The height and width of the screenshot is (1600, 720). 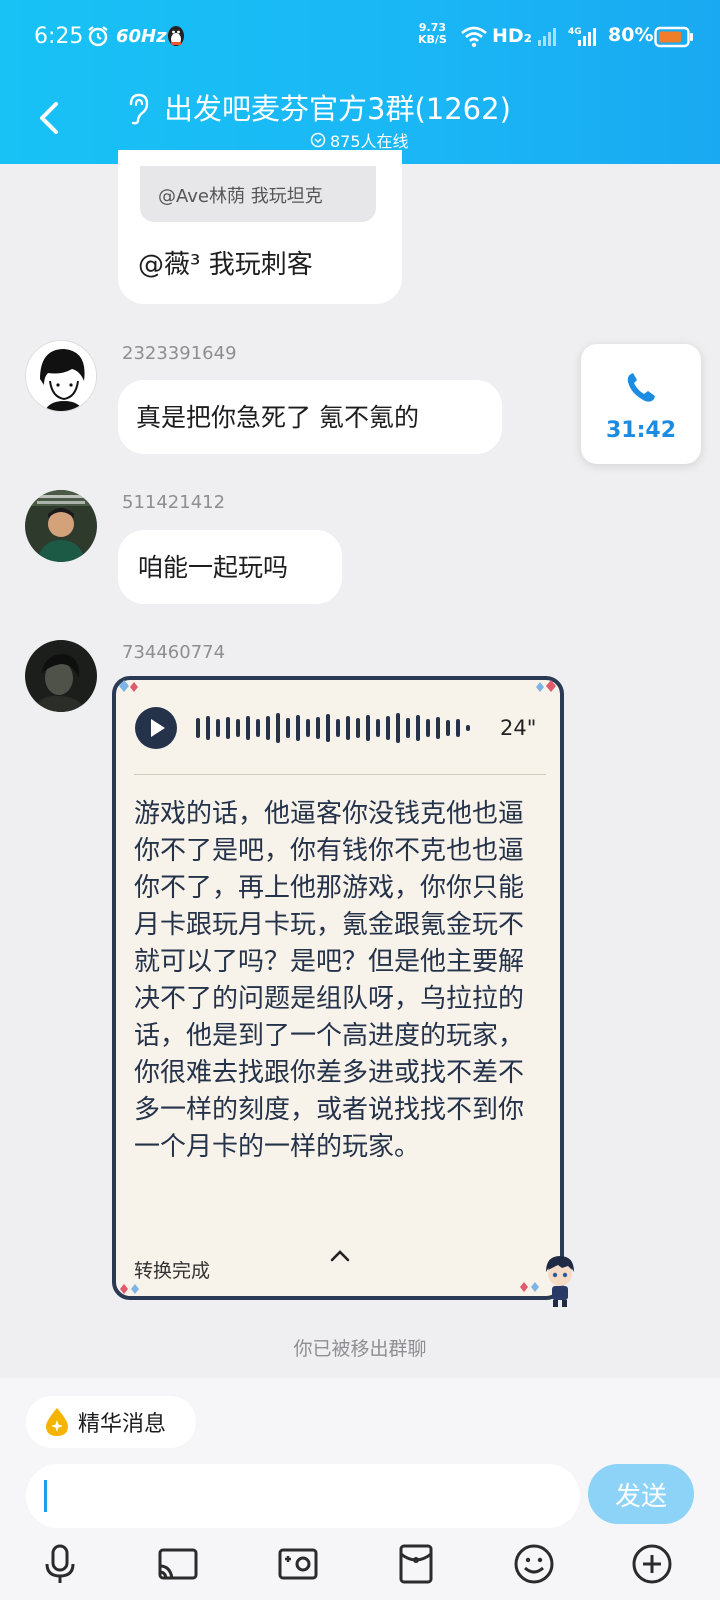 I want to click on back-button, so click(x=50, y=118).